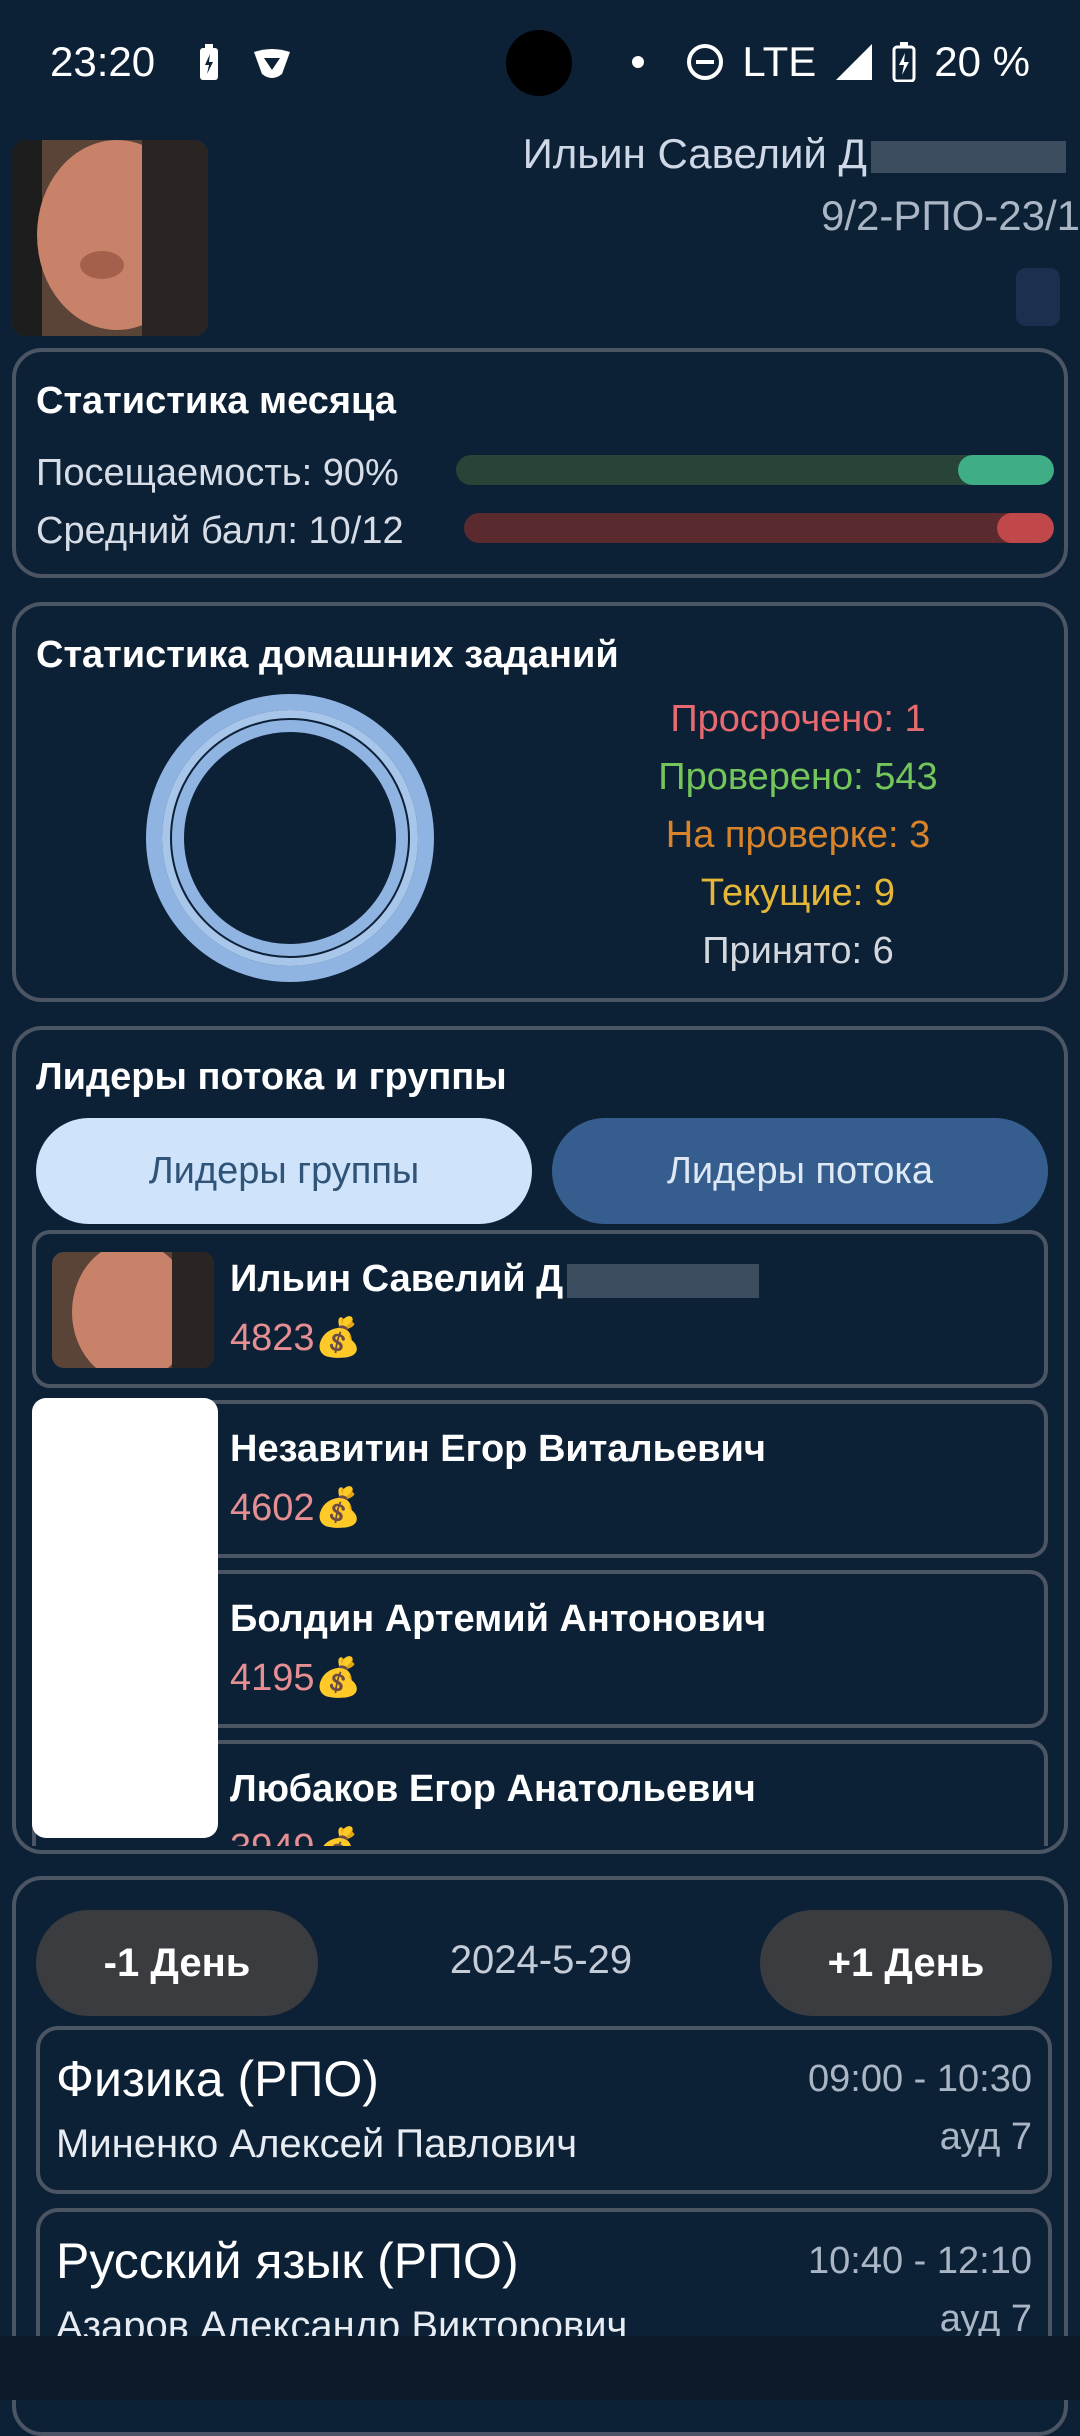  I want to click on attendance-label: Посещаемость: 90%, so click(217, 473).